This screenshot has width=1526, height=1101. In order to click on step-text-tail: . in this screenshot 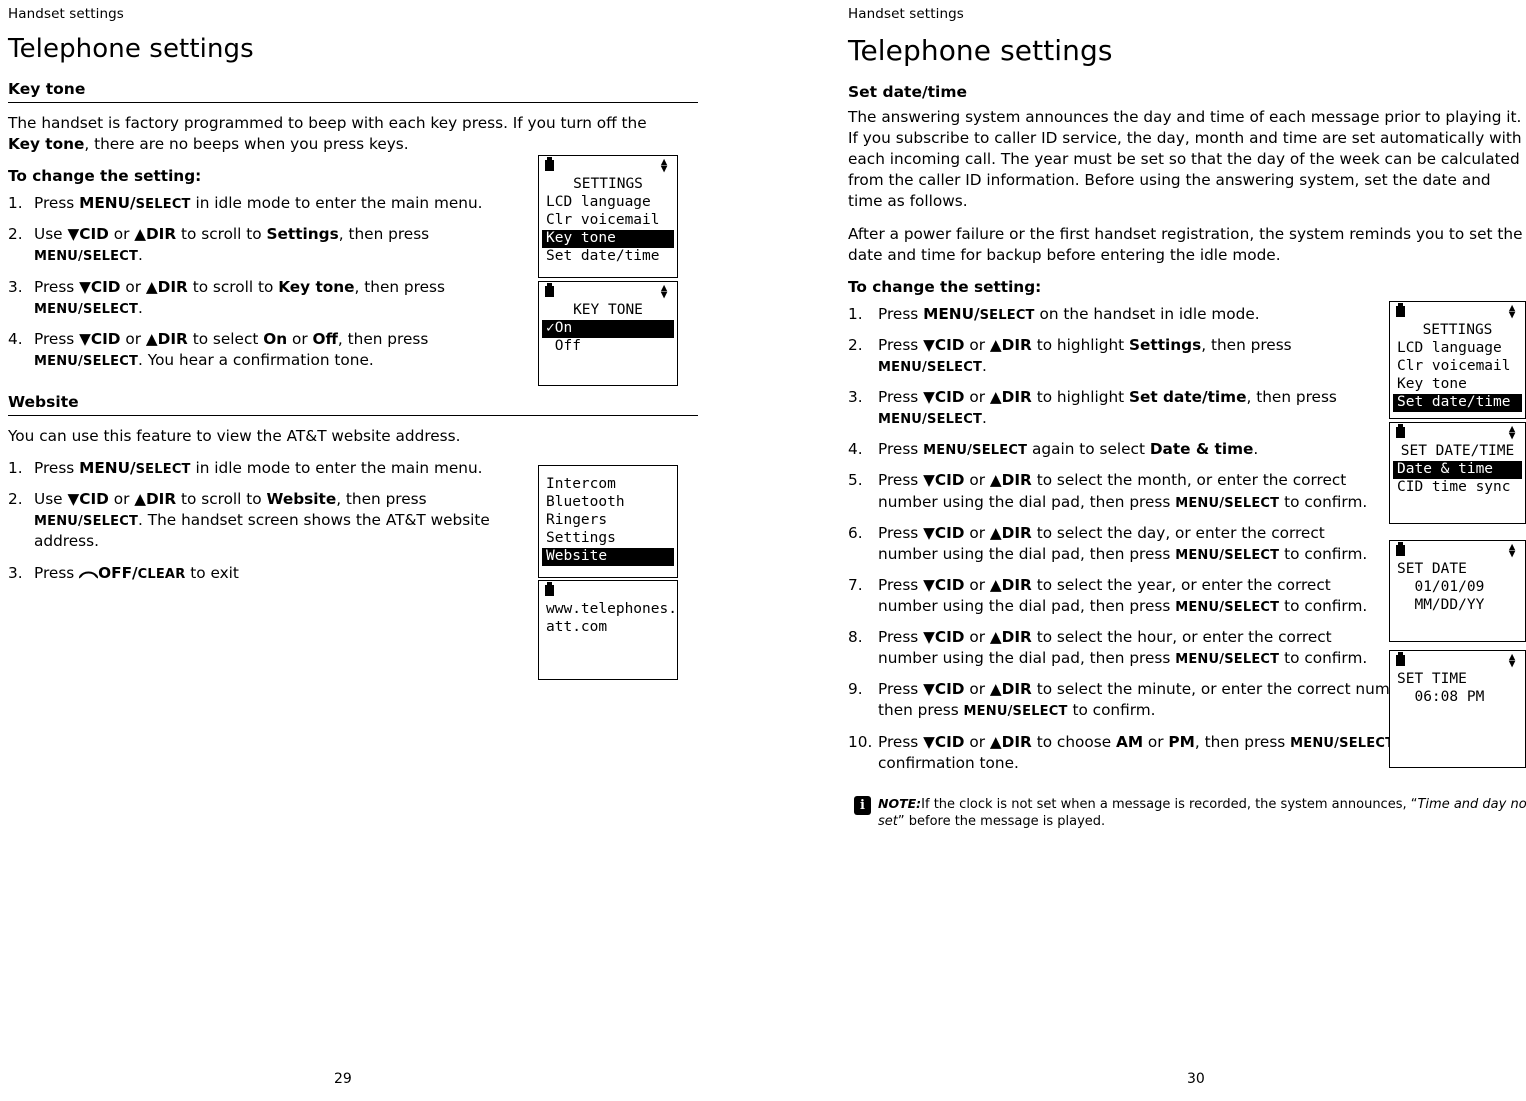, I will do `click(1256, 449)`.